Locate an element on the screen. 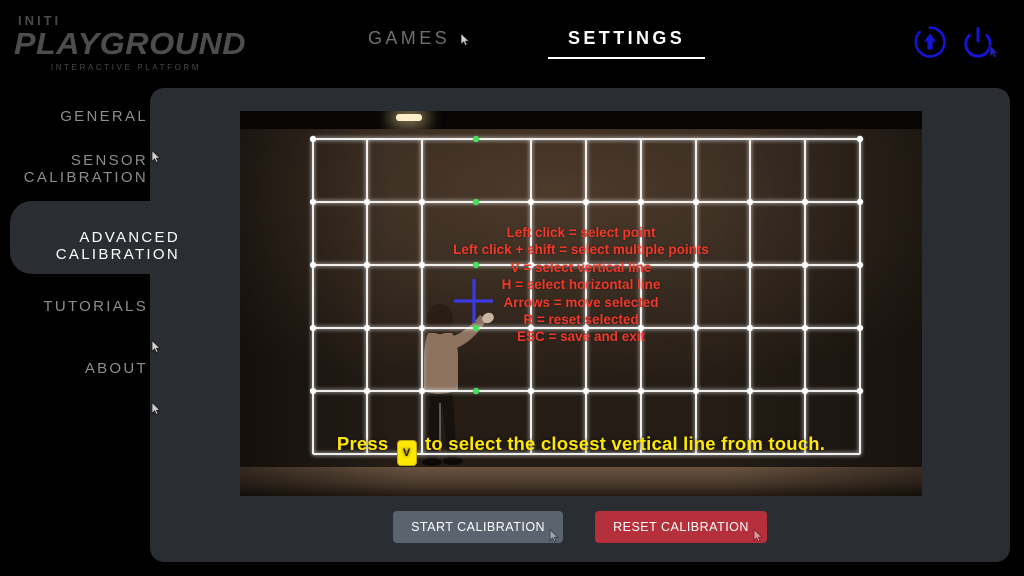  tab-settings: SETTINGS is located at coordinates (627, 43).